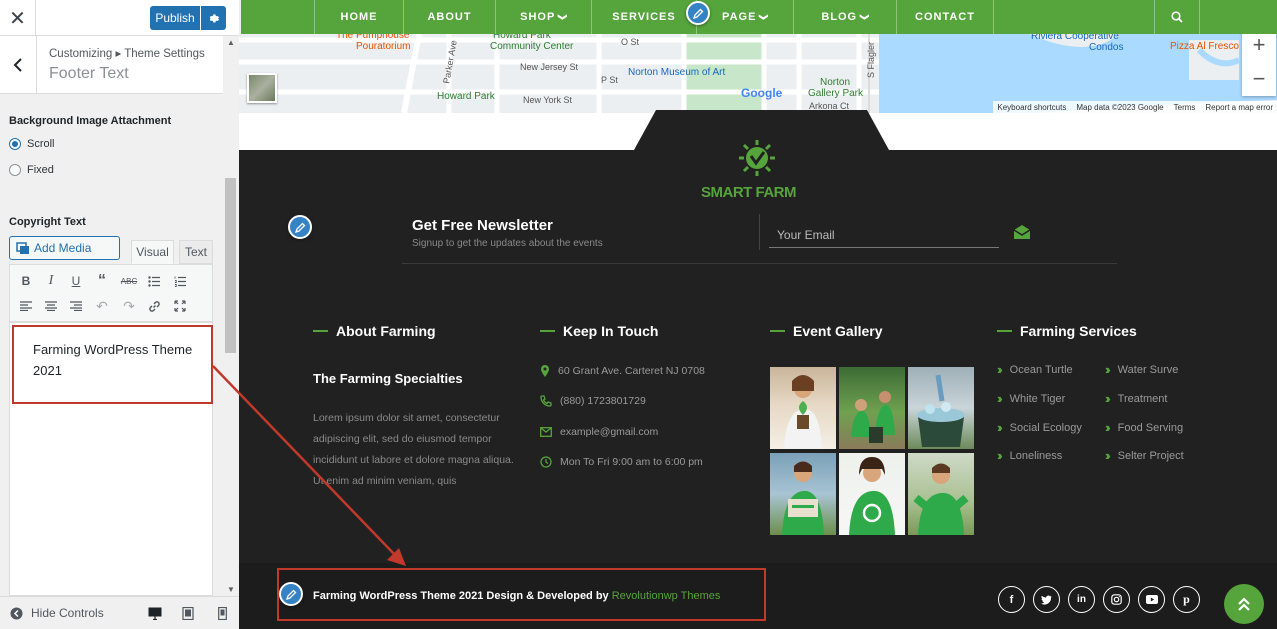 The height and width of the screenshot is (629, 1277). I want to click on nav-page: PAGE ❯, so click(744, 17).